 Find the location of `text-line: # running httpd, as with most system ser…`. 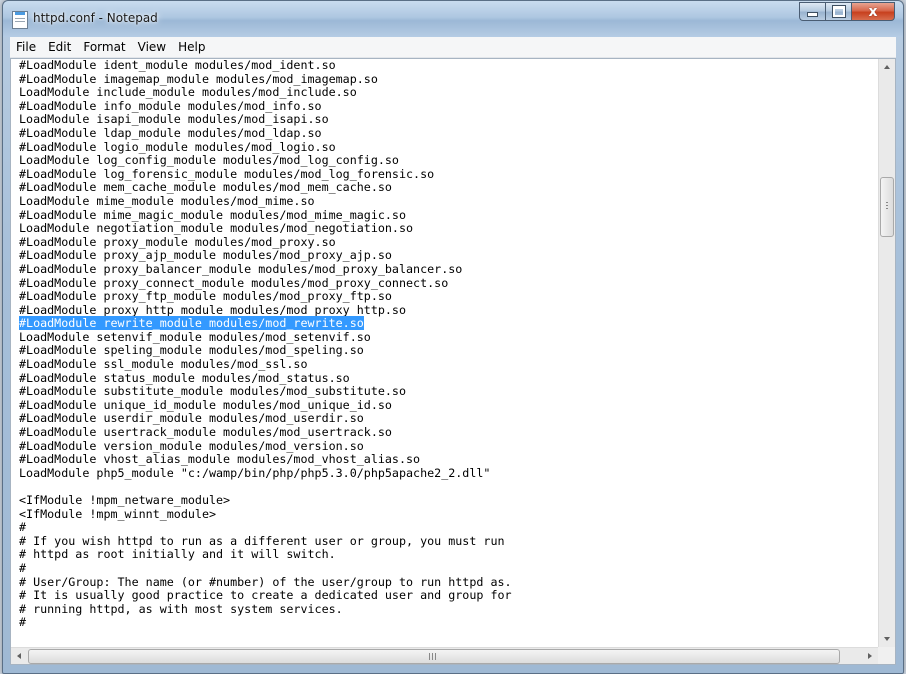

text-line: # running httpd, as with most system ser… is located at coordinates (448, 609).